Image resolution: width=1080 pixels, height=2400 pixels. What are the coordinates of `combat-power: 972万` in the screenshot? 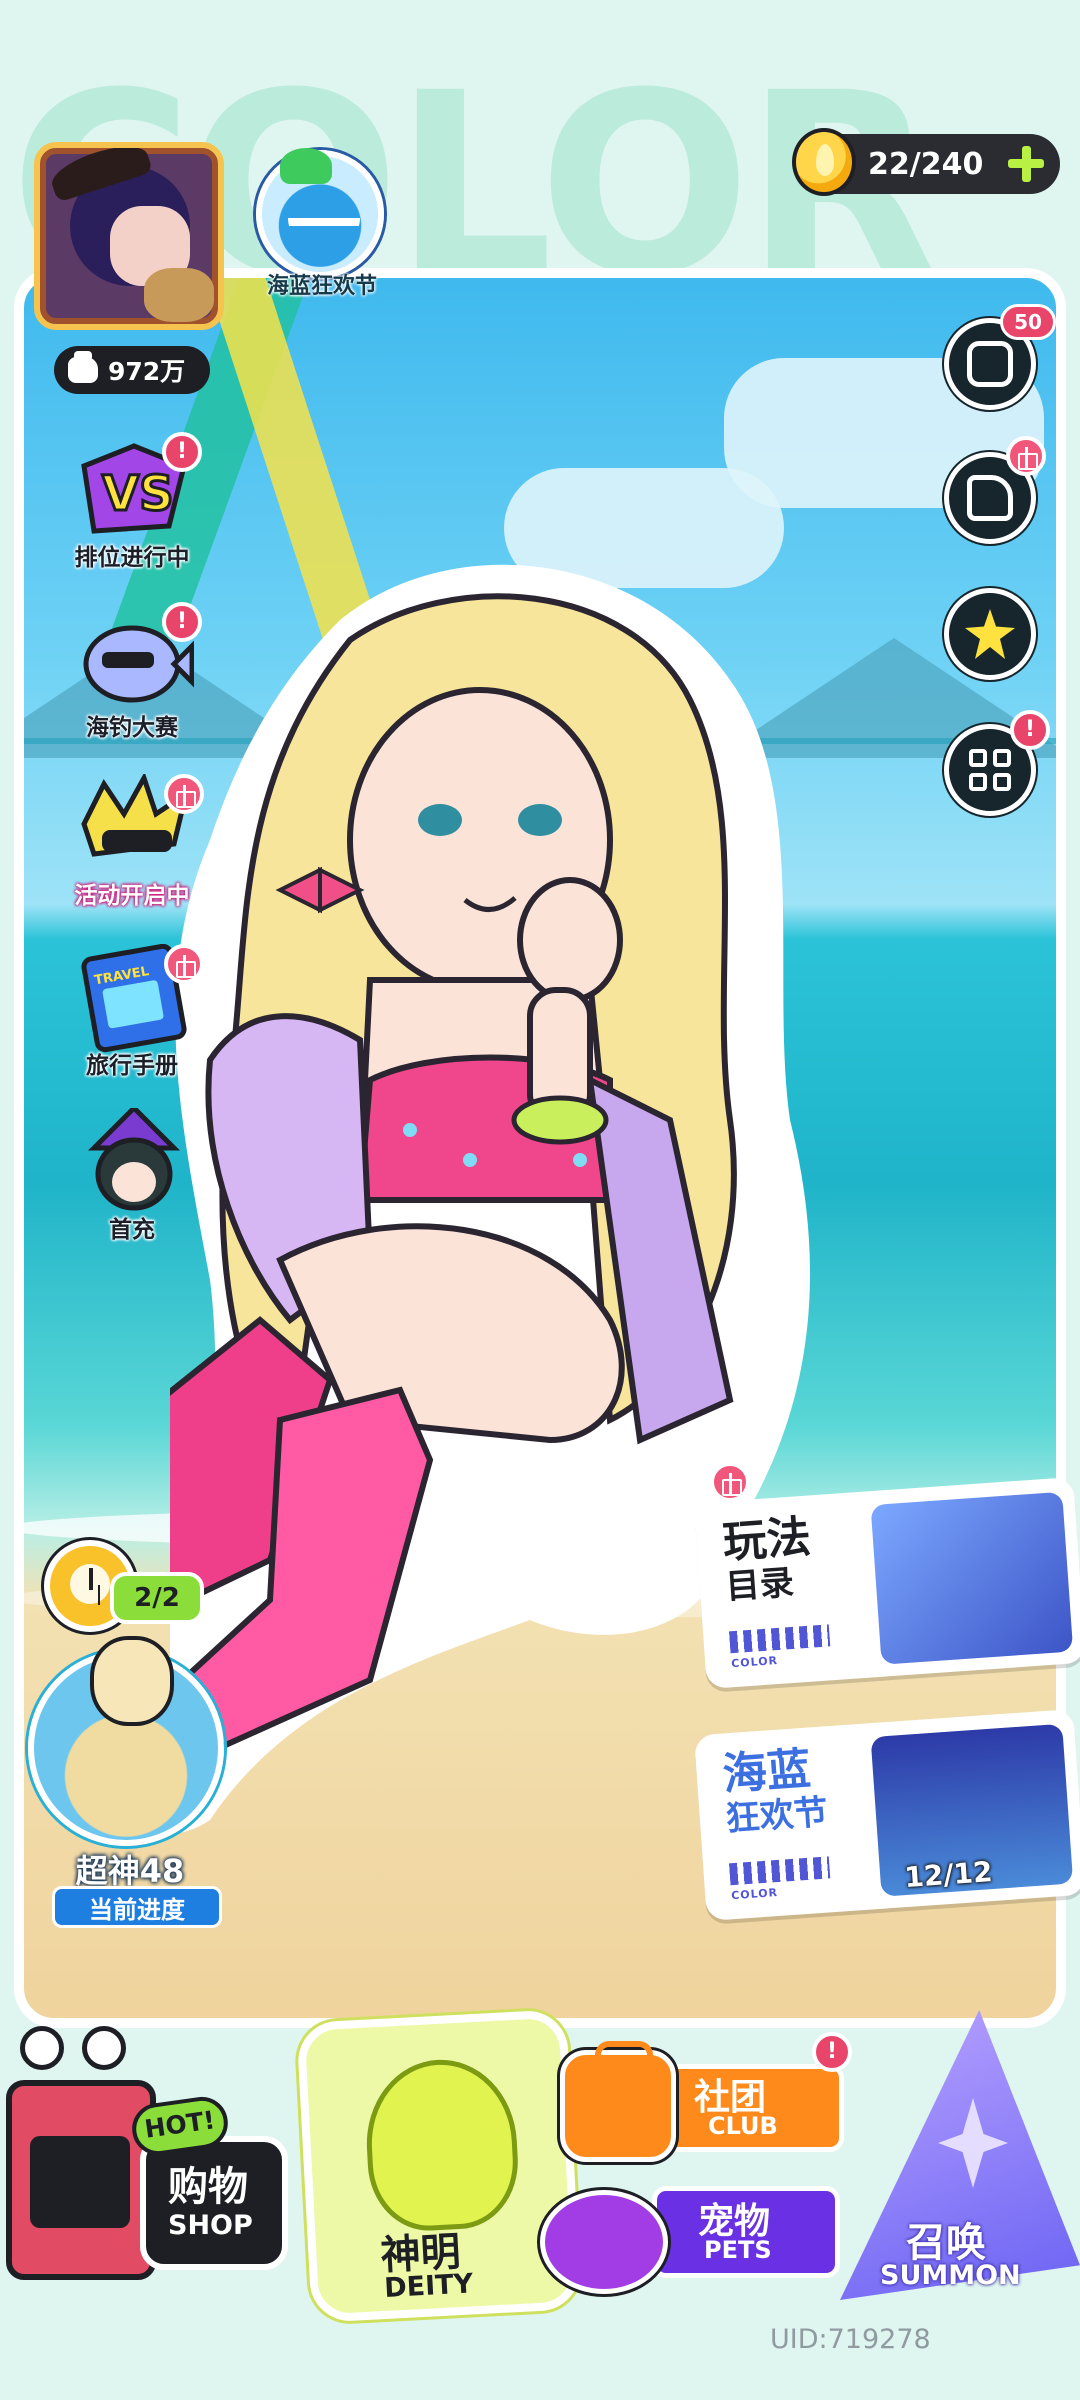 It's located at (132, 370).